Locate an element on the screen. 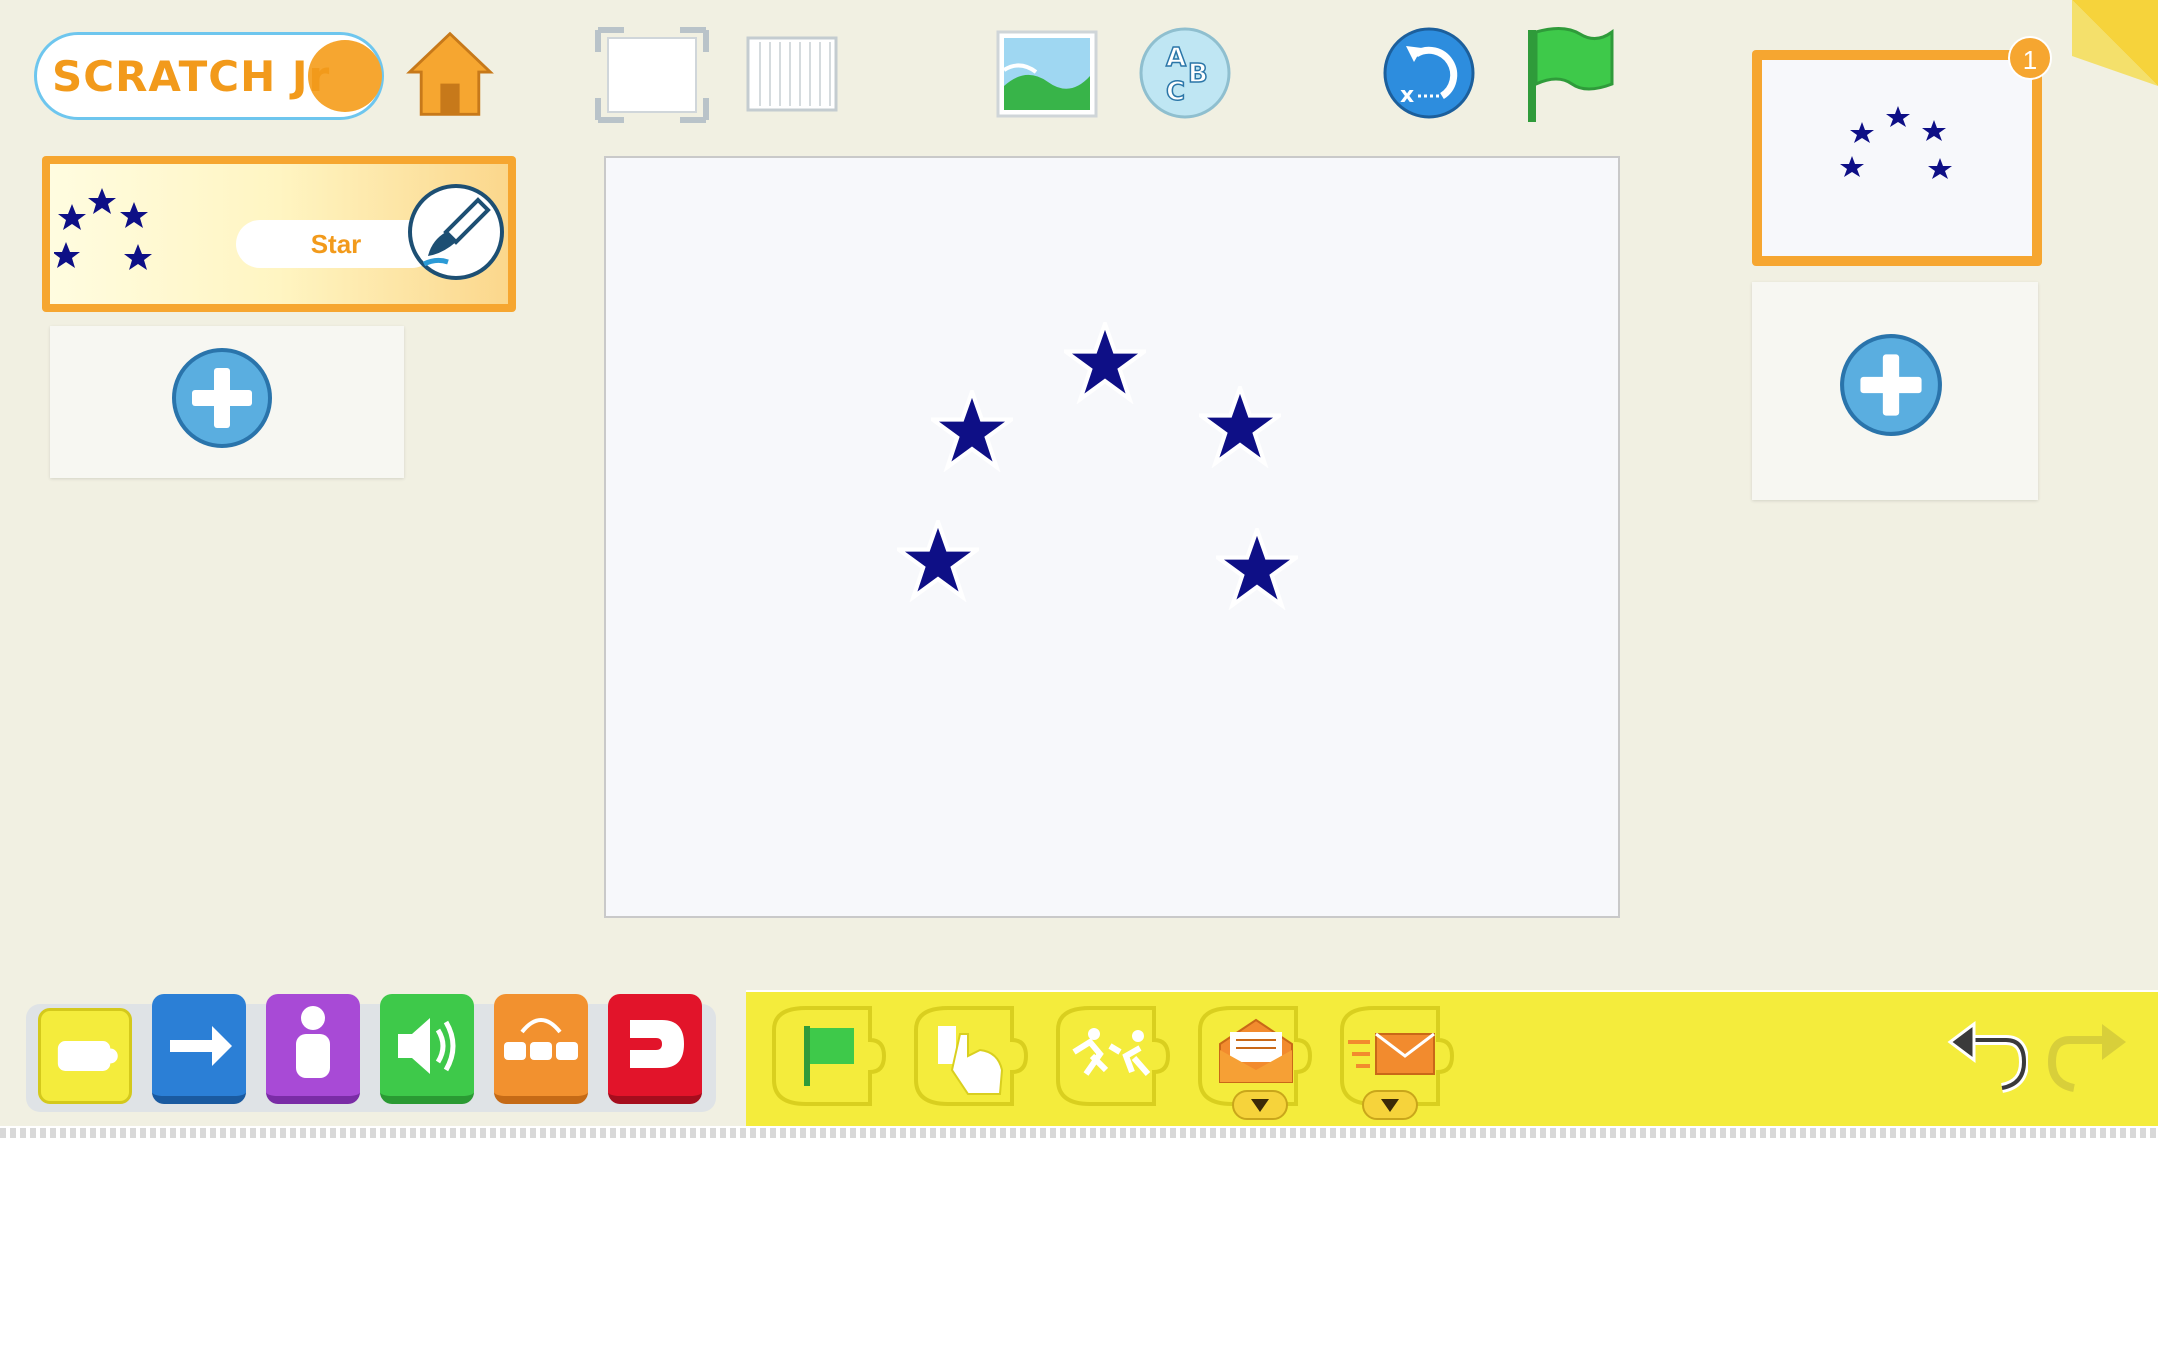  start-on-green-flag-block is located at coordinates (830, 1056).